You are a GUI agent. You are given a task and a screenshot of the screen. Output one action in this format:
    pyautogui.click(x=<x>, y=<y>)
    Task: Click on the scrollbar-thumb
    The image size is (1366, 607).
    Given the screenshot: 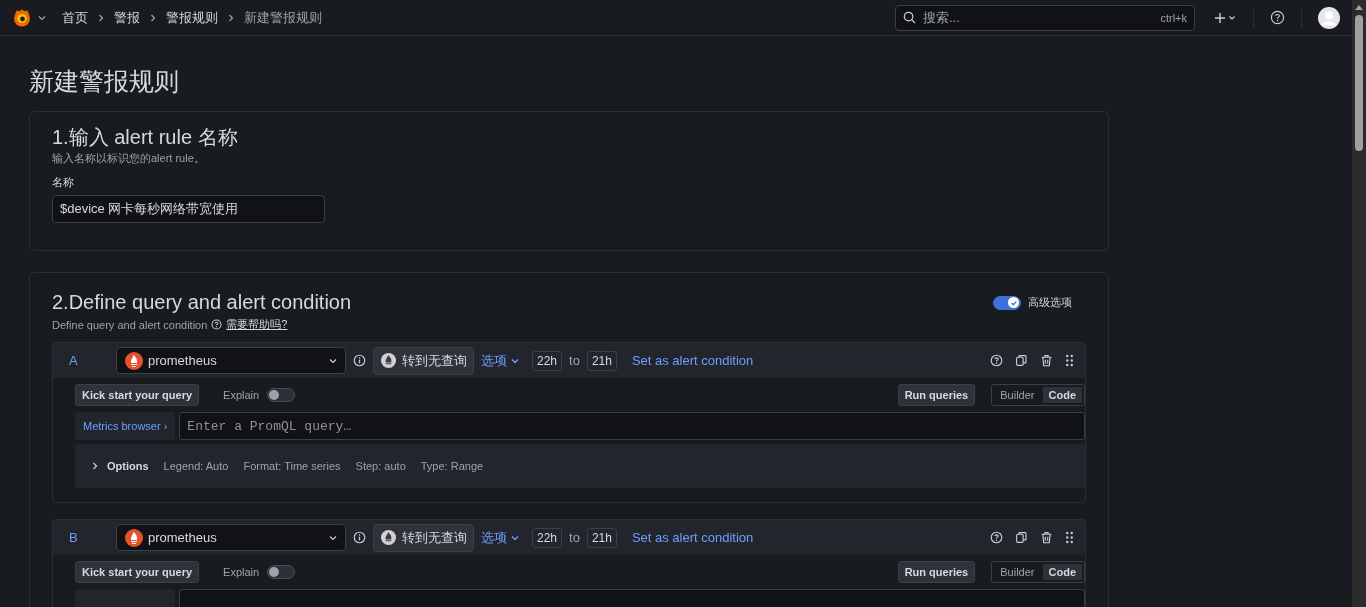 What is the action you would take?
    pyautogui.click(x=1359, y=83)
    